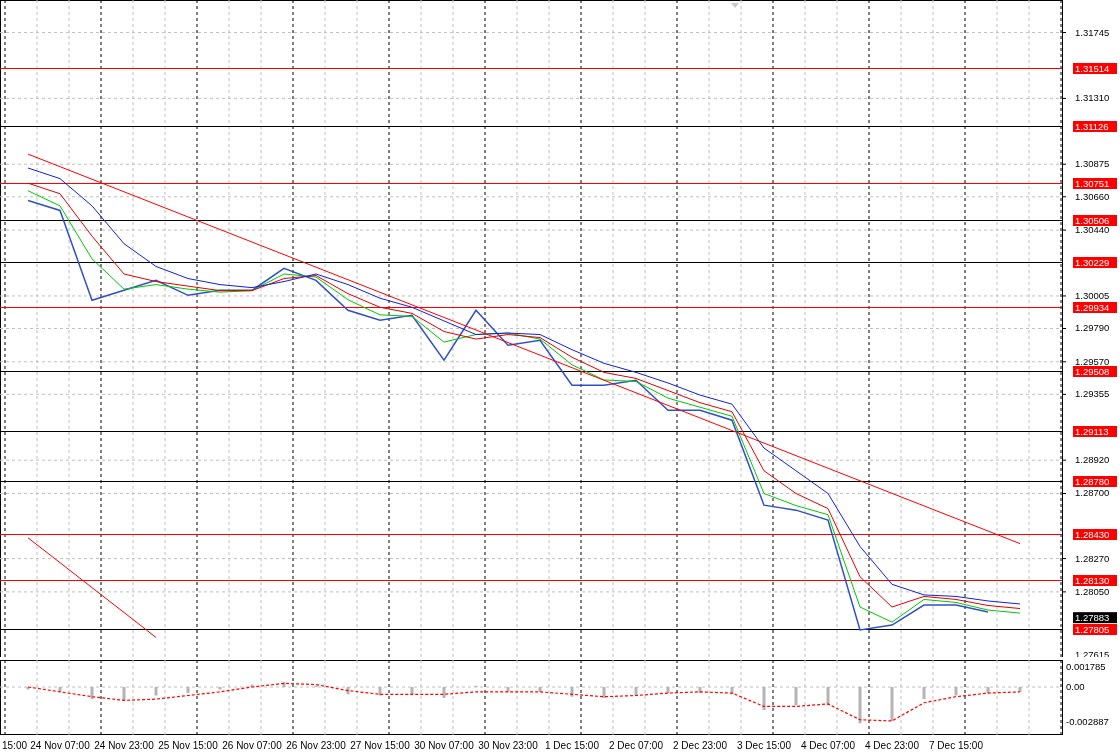 The image size is (1120, 755). I want to click on axis-label: 4 Dec 07:00, so click(828, 746).